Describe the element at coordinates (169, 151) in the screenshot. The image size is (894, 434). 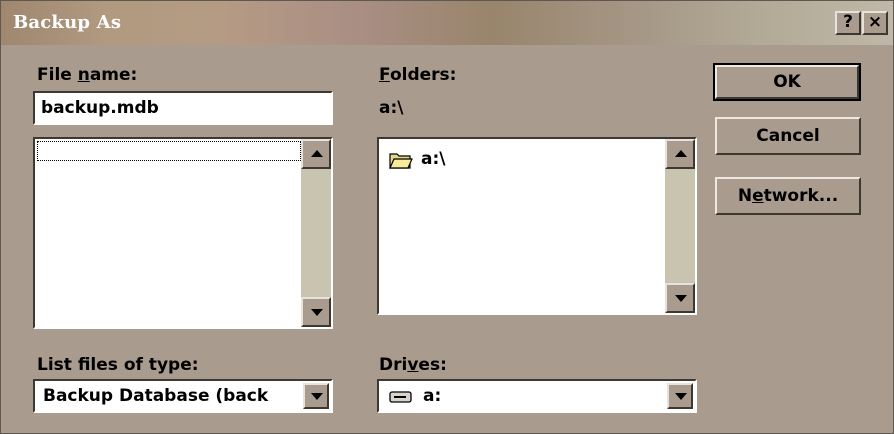
I see `file-list-focus-row` at that location.